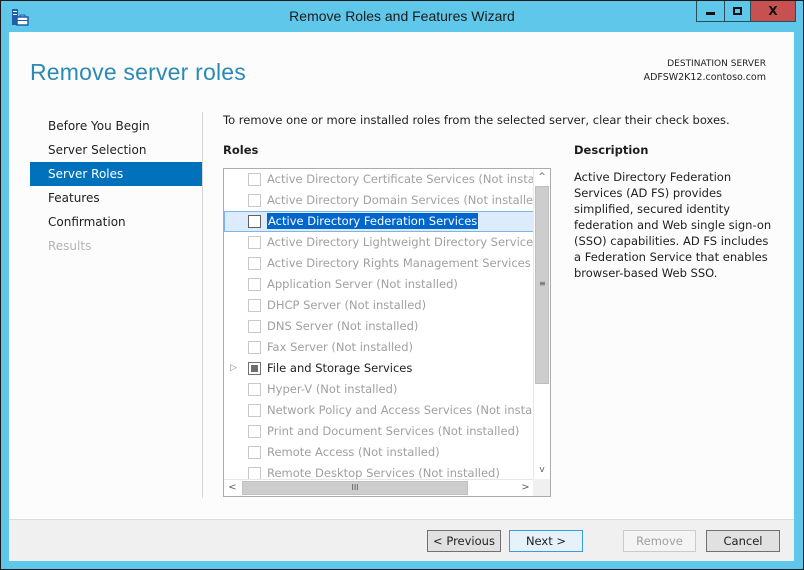 This screenshot has height=570, width=804. What do you see at coordinates (232, 488) in the screenshot?
I see `scroll-left-icon: <` at bounding box center [232, 488].